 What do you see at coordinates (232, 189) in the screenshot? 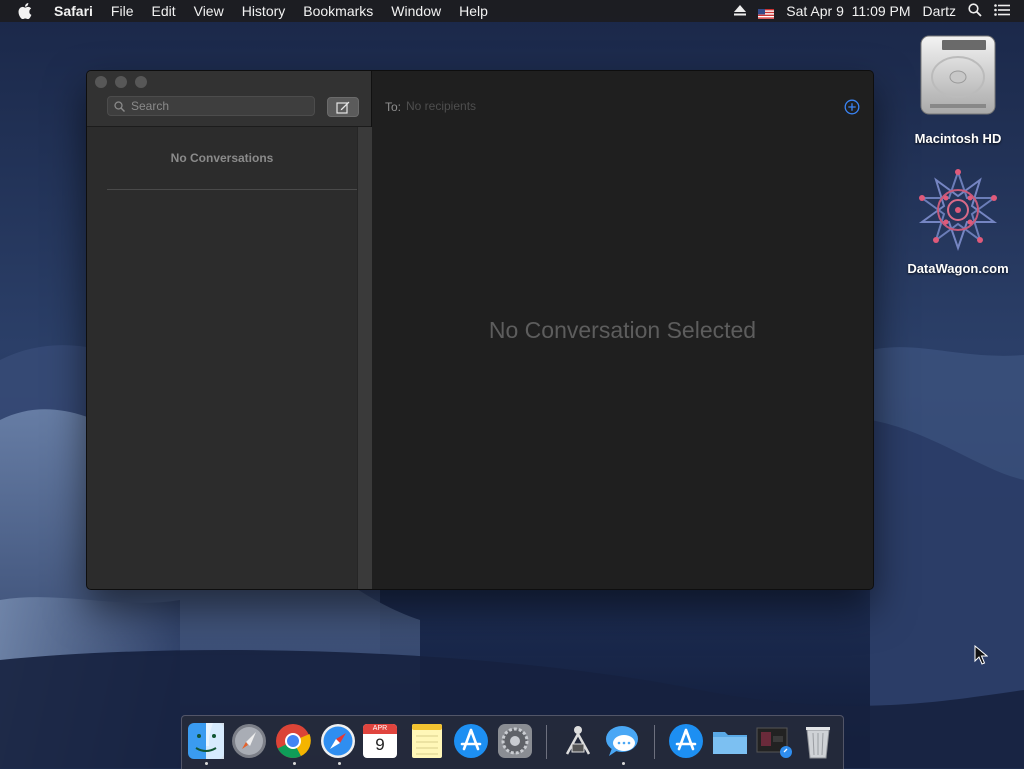
I see `sidebar-divider` at bounding box center [232, 189].